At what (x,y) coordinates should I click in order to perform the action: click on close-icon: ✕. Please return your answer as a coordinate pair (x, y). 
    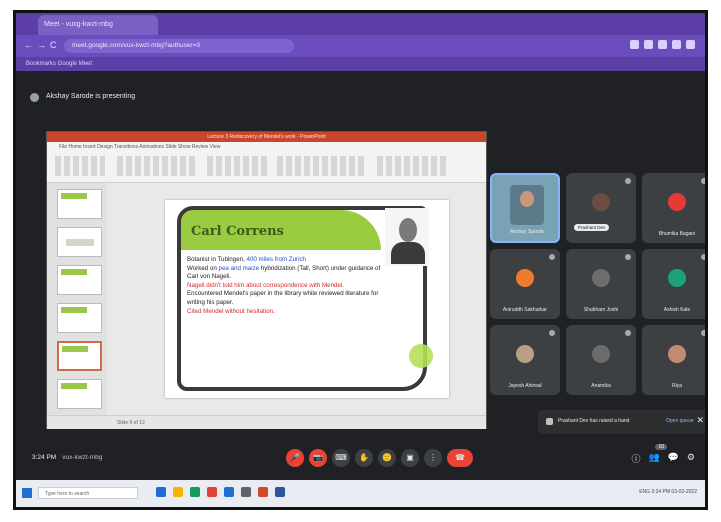
    Looking at the image, I should click on (700, 420).